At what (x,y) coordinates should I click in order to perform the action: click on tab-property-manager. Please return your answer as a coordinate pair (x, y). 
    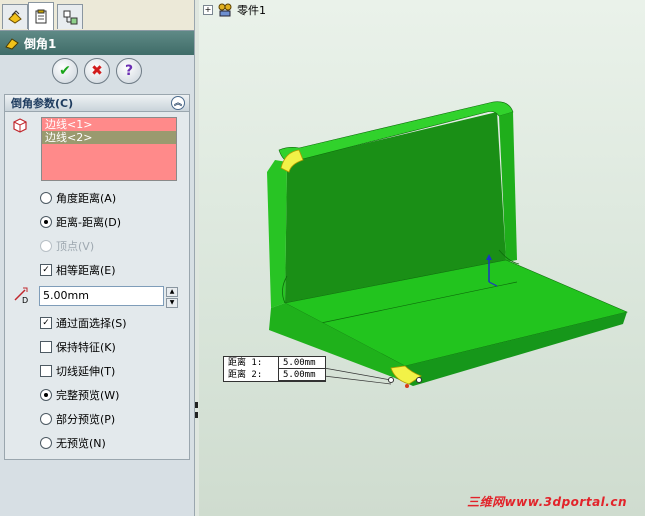
    Looking at the image, I should click on (41, 16).